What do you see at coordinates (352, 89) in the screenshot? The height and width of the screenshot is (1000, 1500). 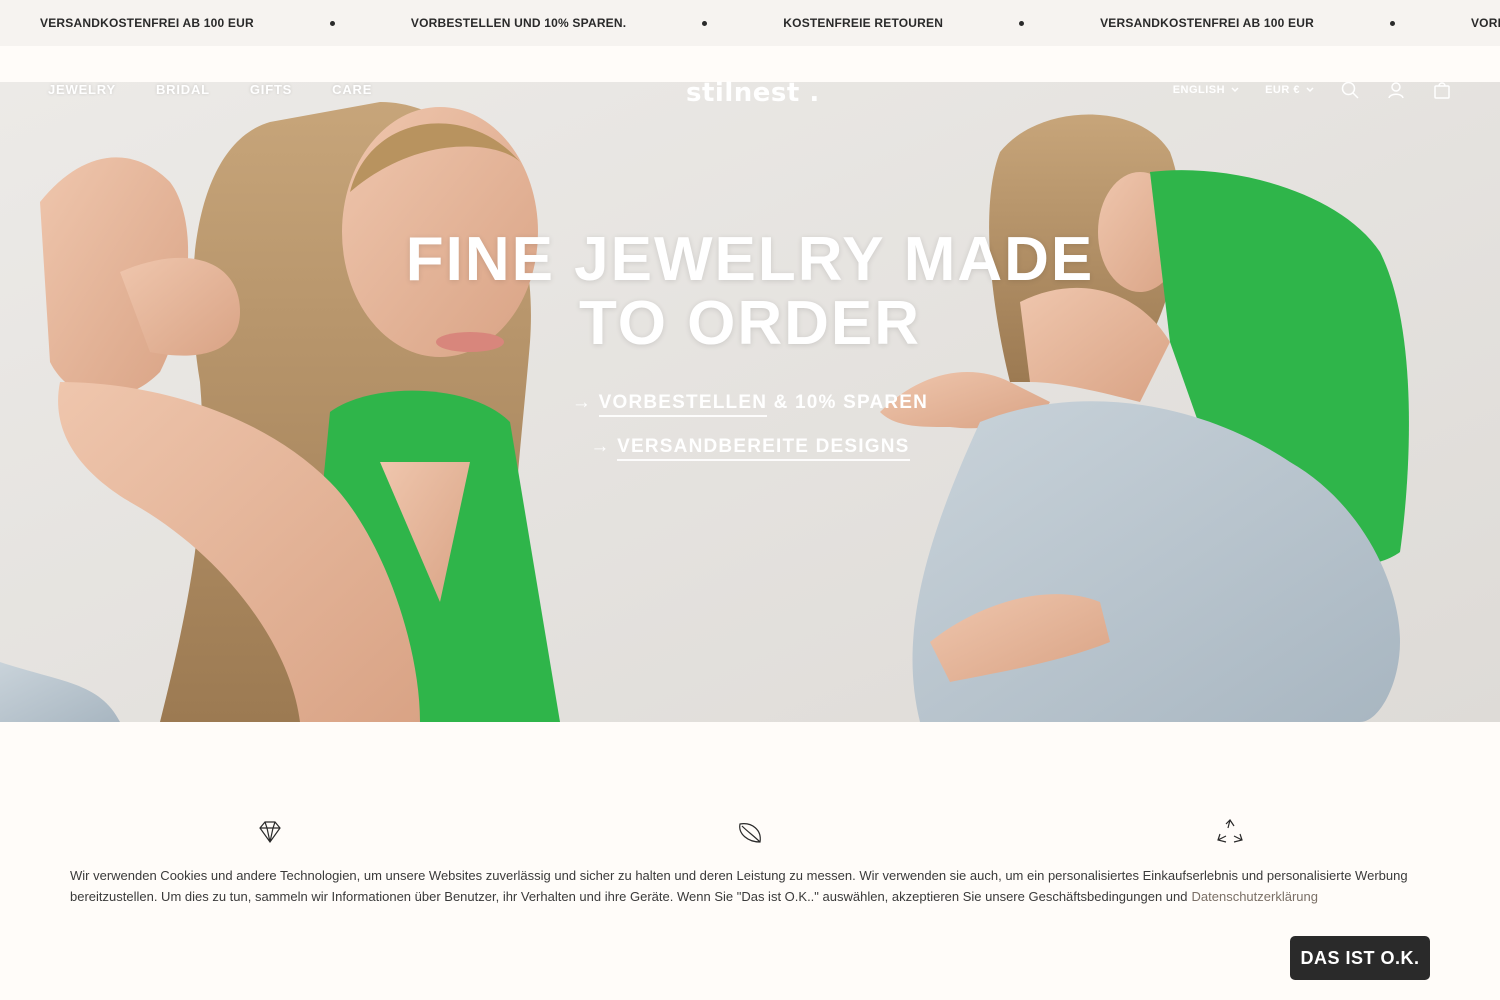 I see `nav-care: CARE` at bounding box center [352, 89].